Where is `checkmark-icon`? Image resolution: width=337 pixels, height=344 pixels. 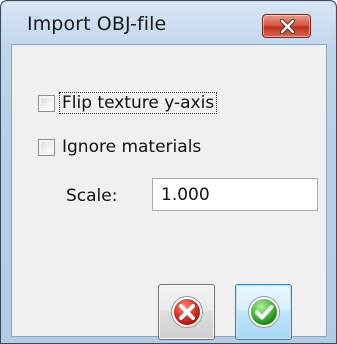 checkmark-icon is located at coordinates (264, 312).